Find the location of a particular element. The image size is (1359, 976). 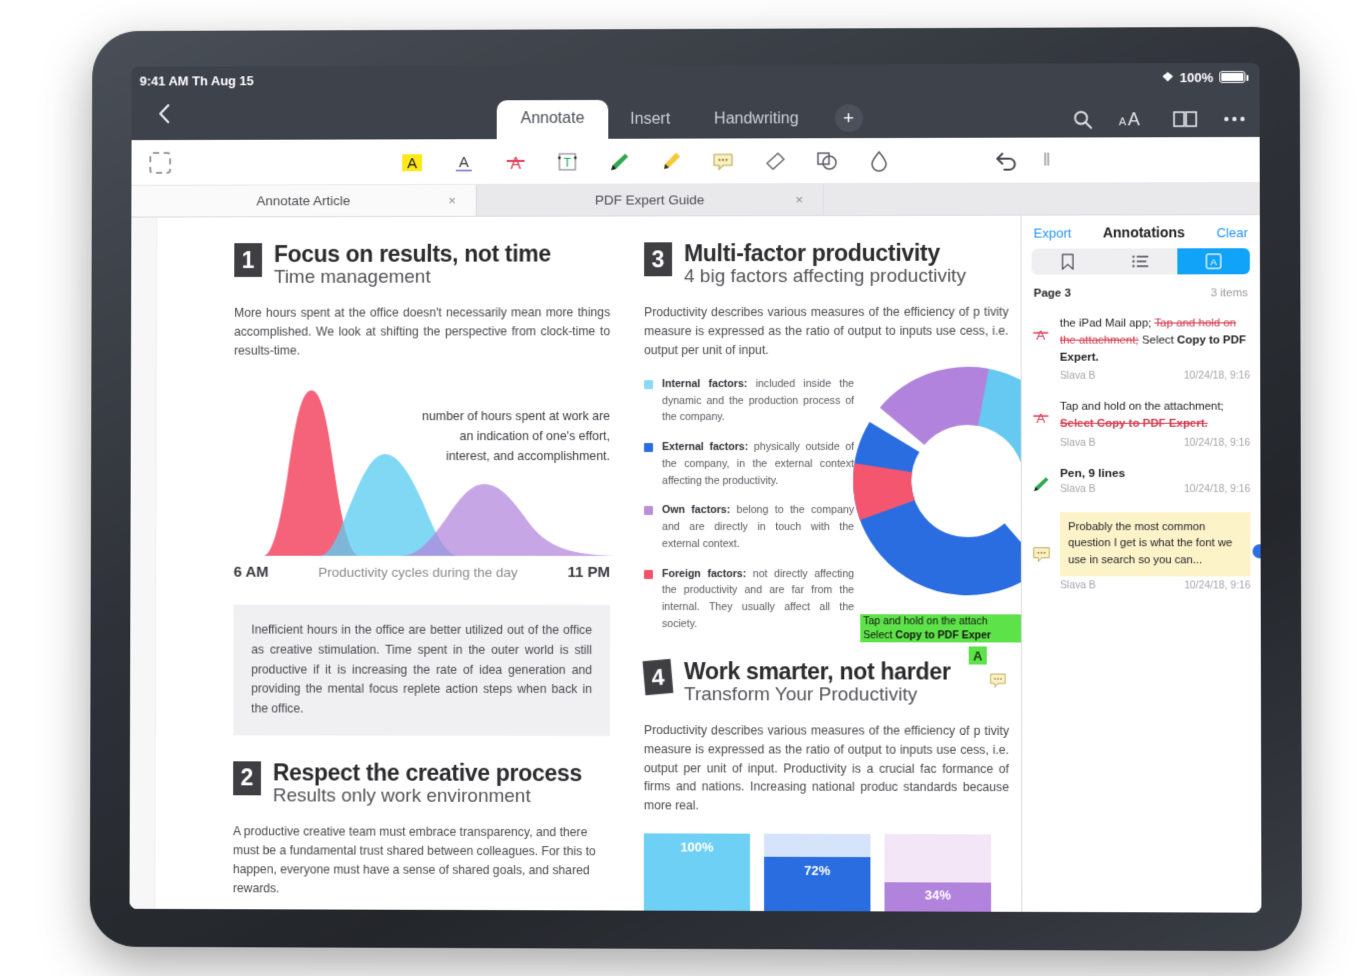

shapes-tool is located at coordinates (827, 161).